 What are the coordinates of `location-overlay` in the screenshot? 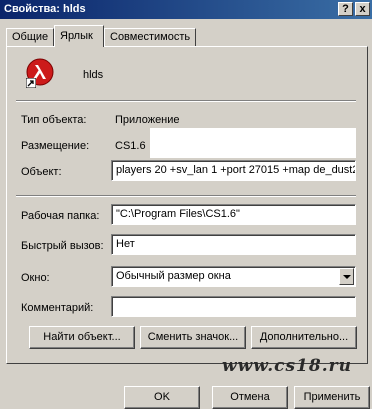 It's located at (253, 143).